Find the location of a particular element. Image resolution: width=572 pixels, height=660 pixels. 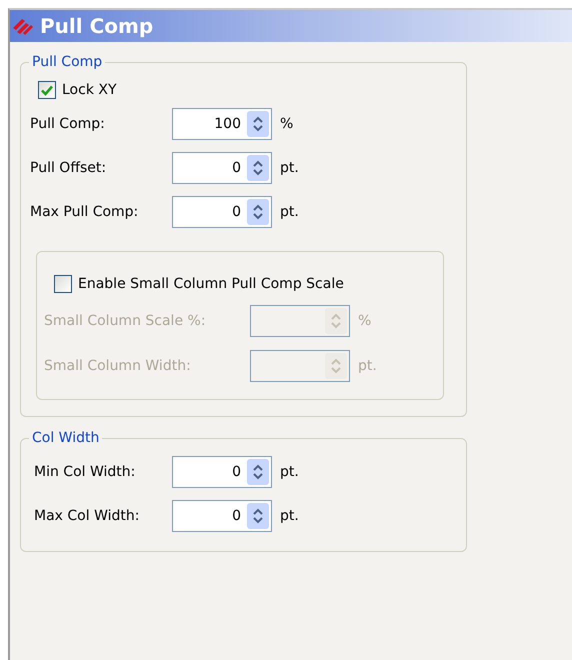

checkbox-label: Enable Small Column Pull Comp Scale is located at coordinates (211, 284).